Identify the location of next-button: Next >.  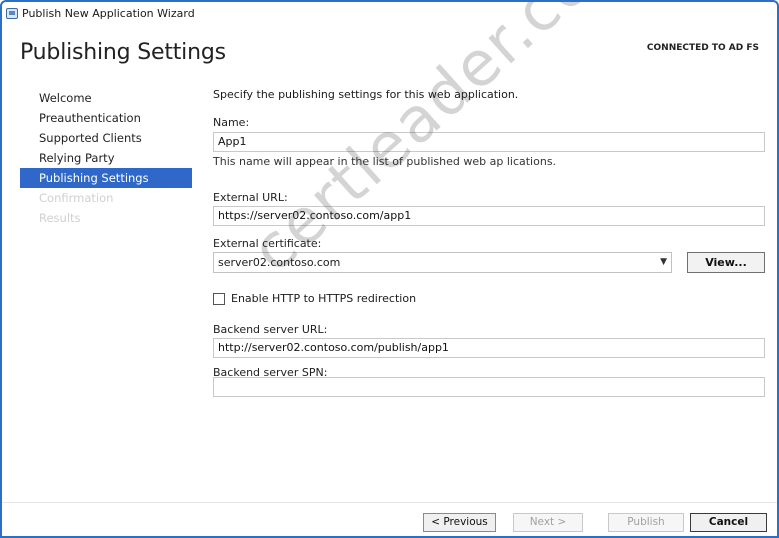
(548, 522).